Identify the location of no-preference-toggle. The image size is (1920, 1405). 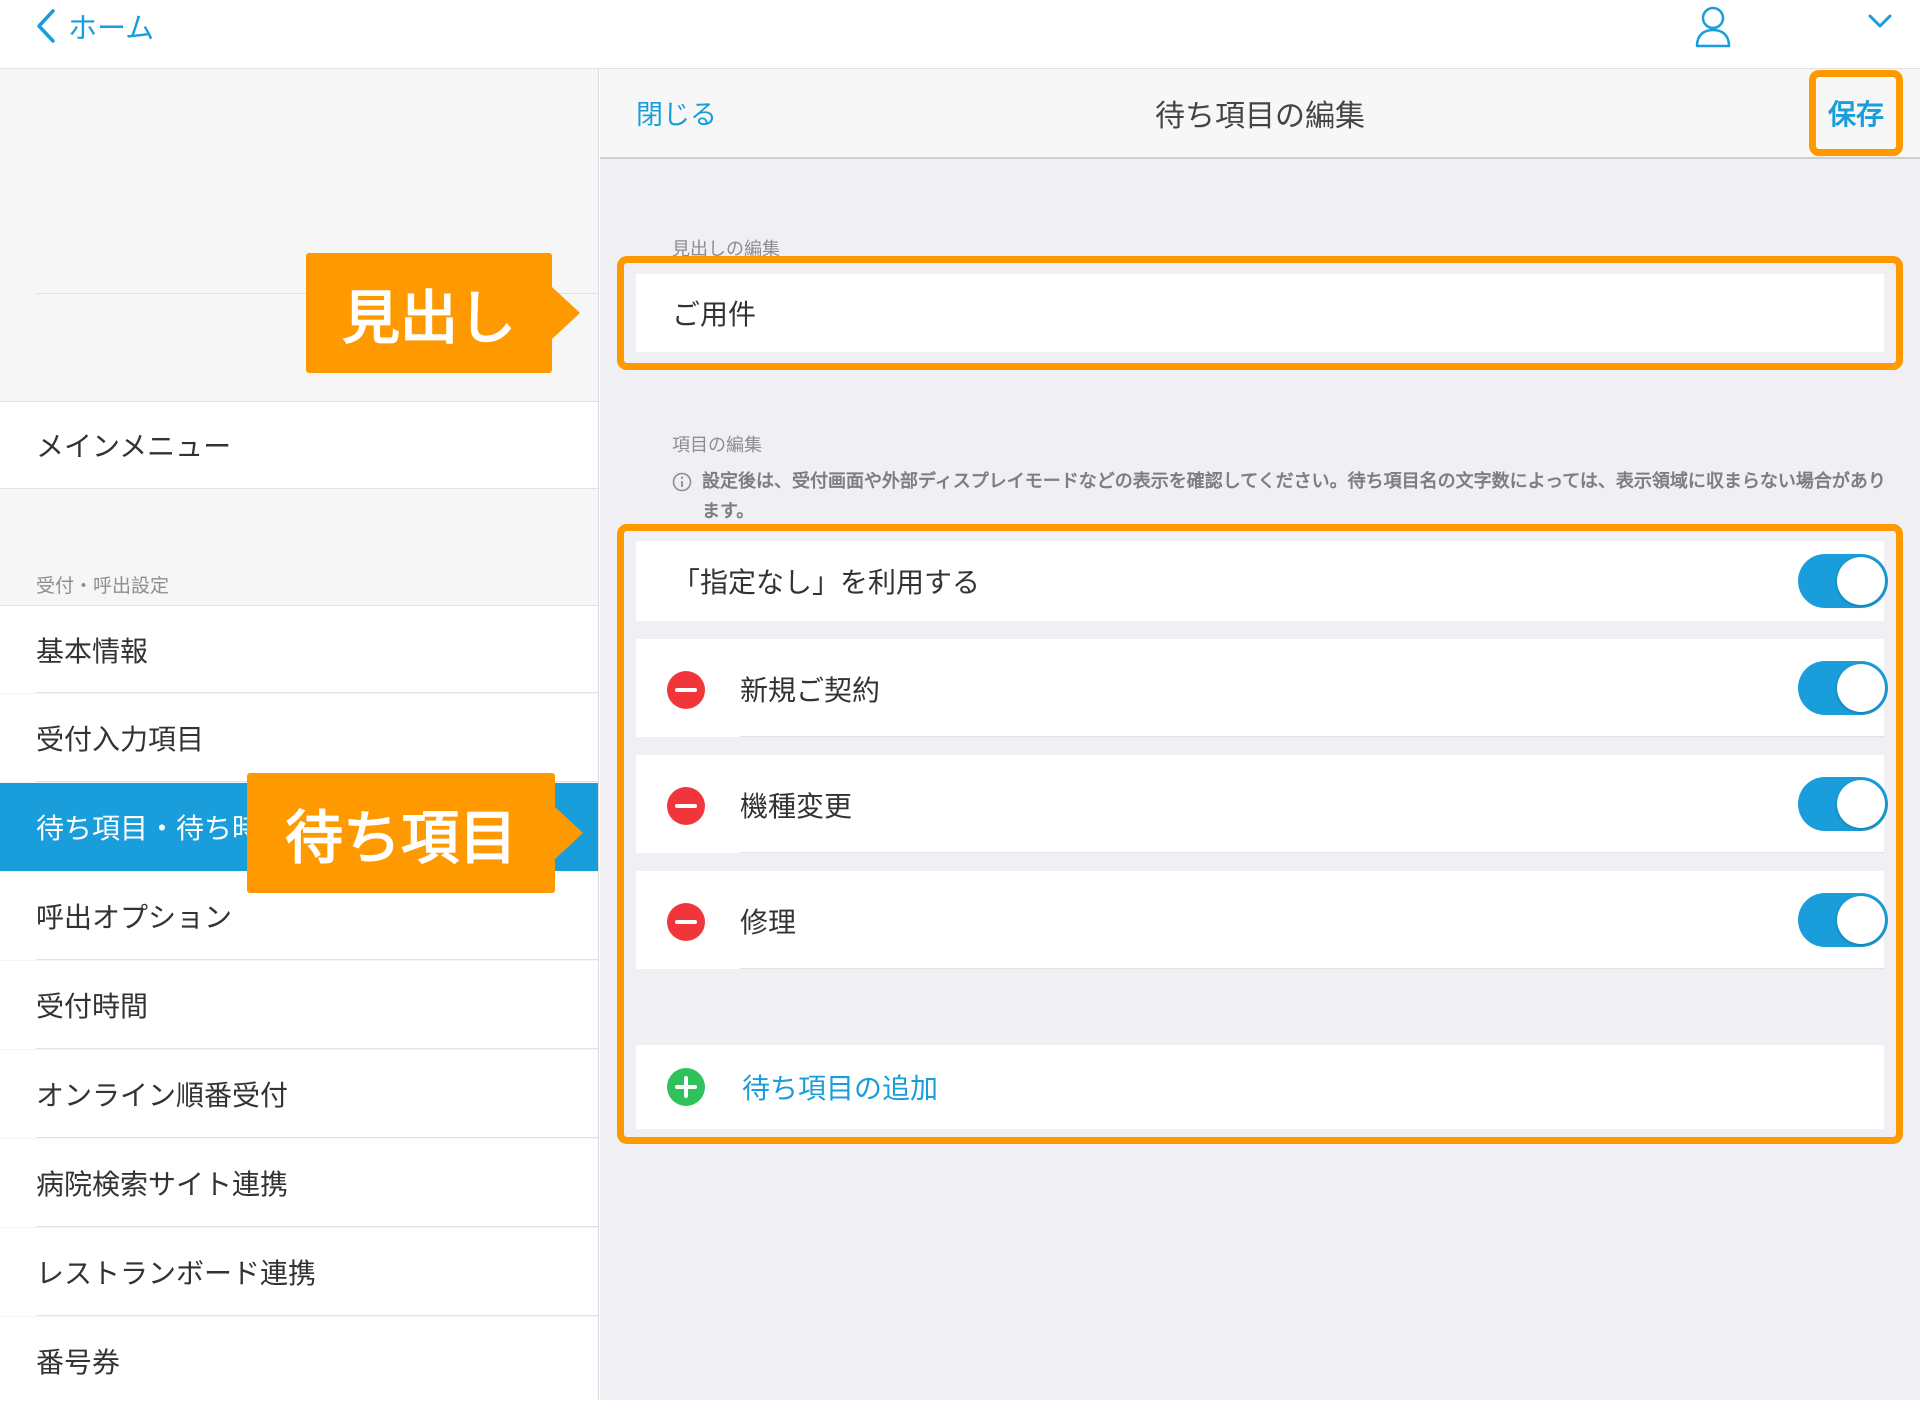
(1843, 581).